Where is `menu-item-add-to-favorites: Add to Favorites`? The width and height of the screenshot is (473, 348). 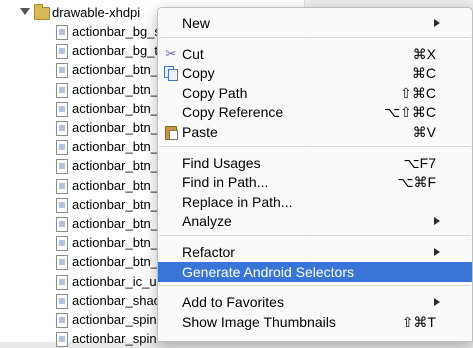
menu-item-add-to-favorites: Add to Favorites is located at coordinates (315, 302).